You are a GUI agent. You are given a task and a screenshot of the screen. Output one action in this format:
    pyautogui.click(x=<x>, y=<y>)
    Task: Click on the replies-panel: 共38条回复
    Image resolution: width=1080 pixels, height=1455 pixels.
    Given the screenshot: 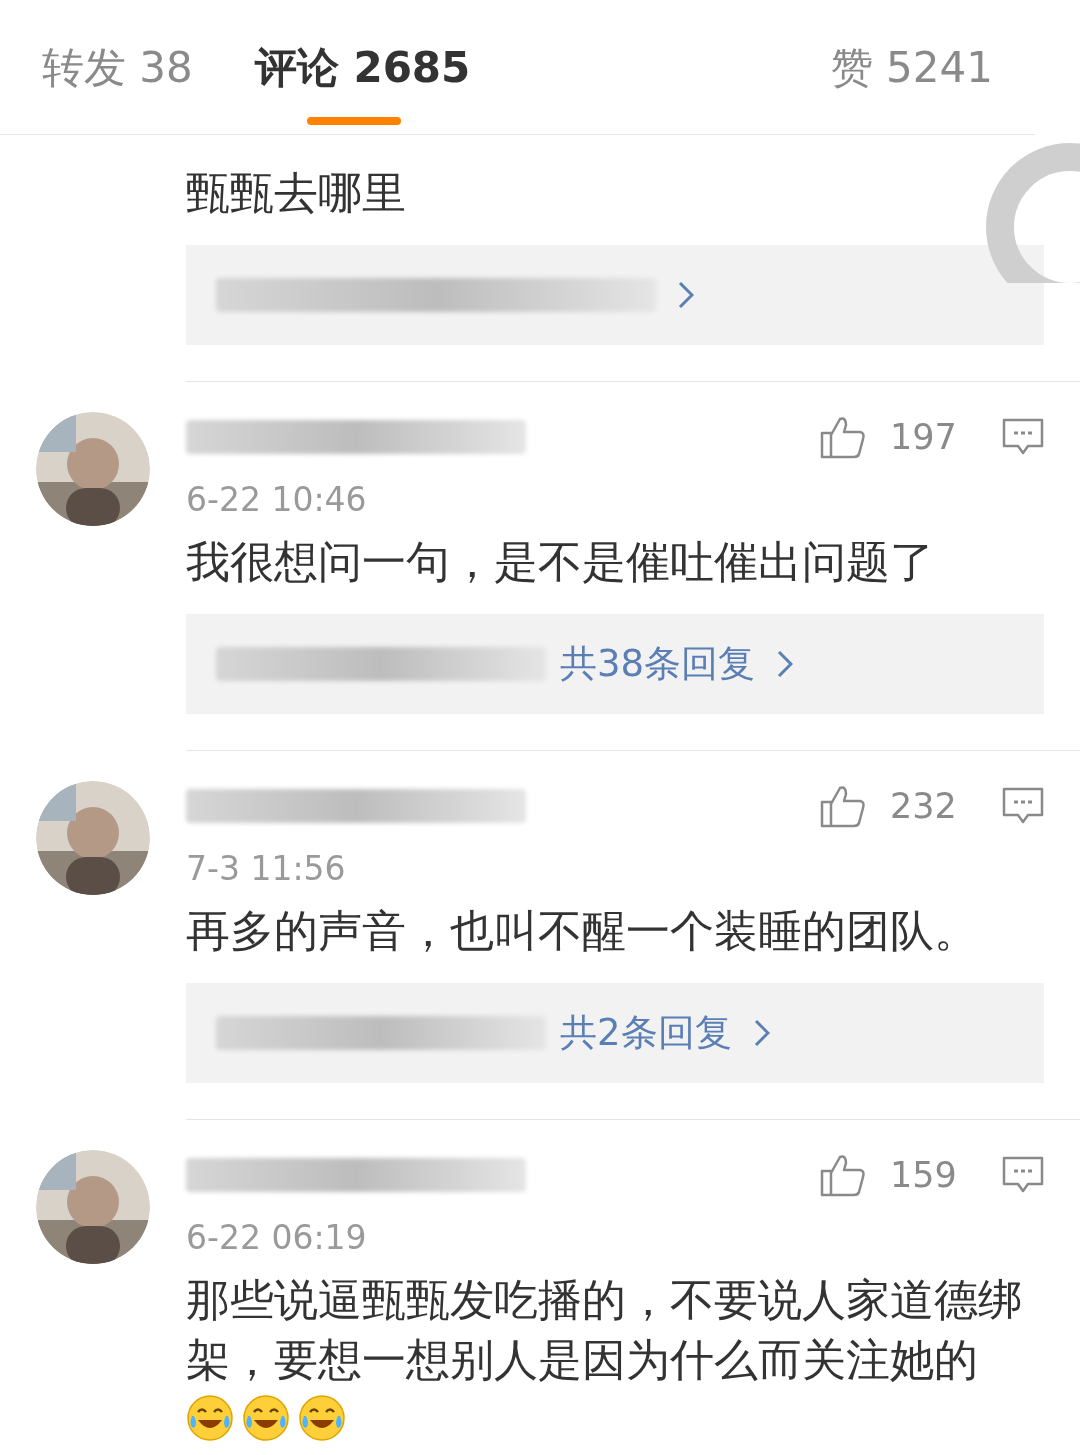 What is the action you would take?
    pyautogui.click(x=615, y=664)
    